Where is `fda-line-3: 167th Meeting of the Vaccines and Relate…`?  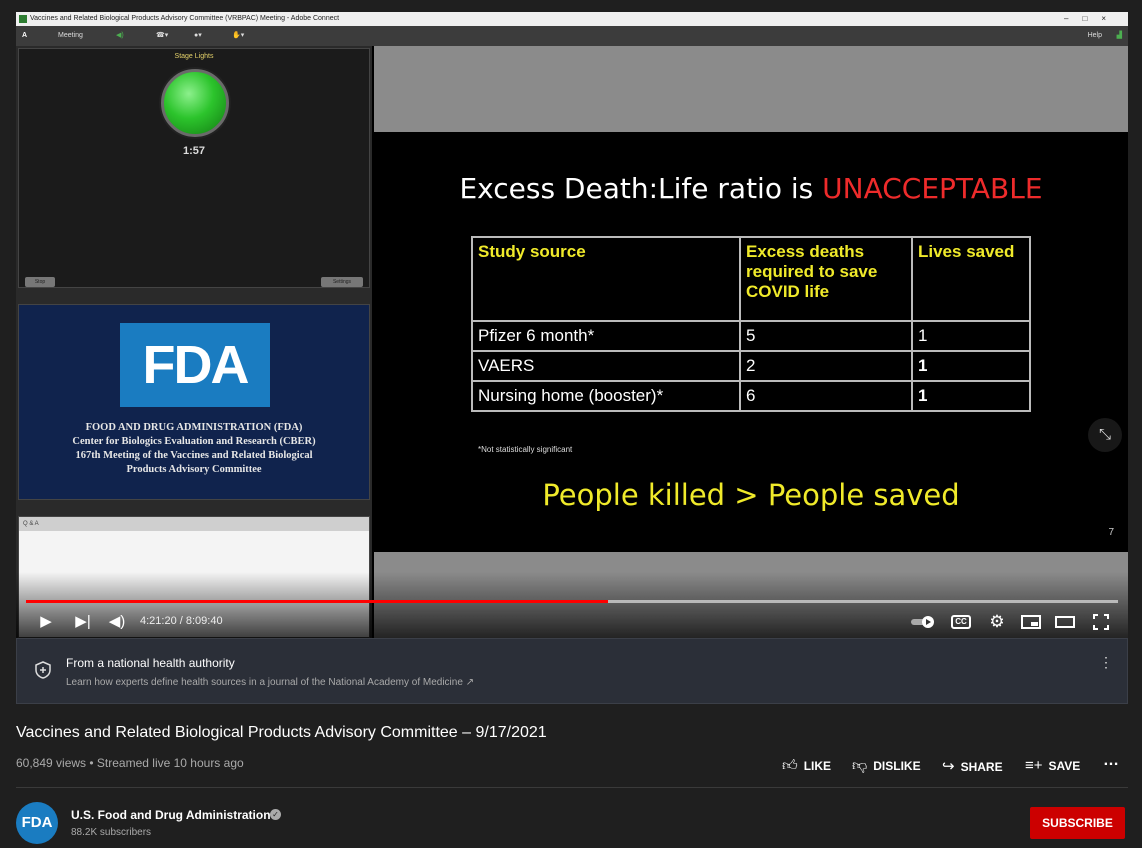 fda-line-3: 167th Meeting of the Vaccines and Relate… is located at coordinates (194, 455).